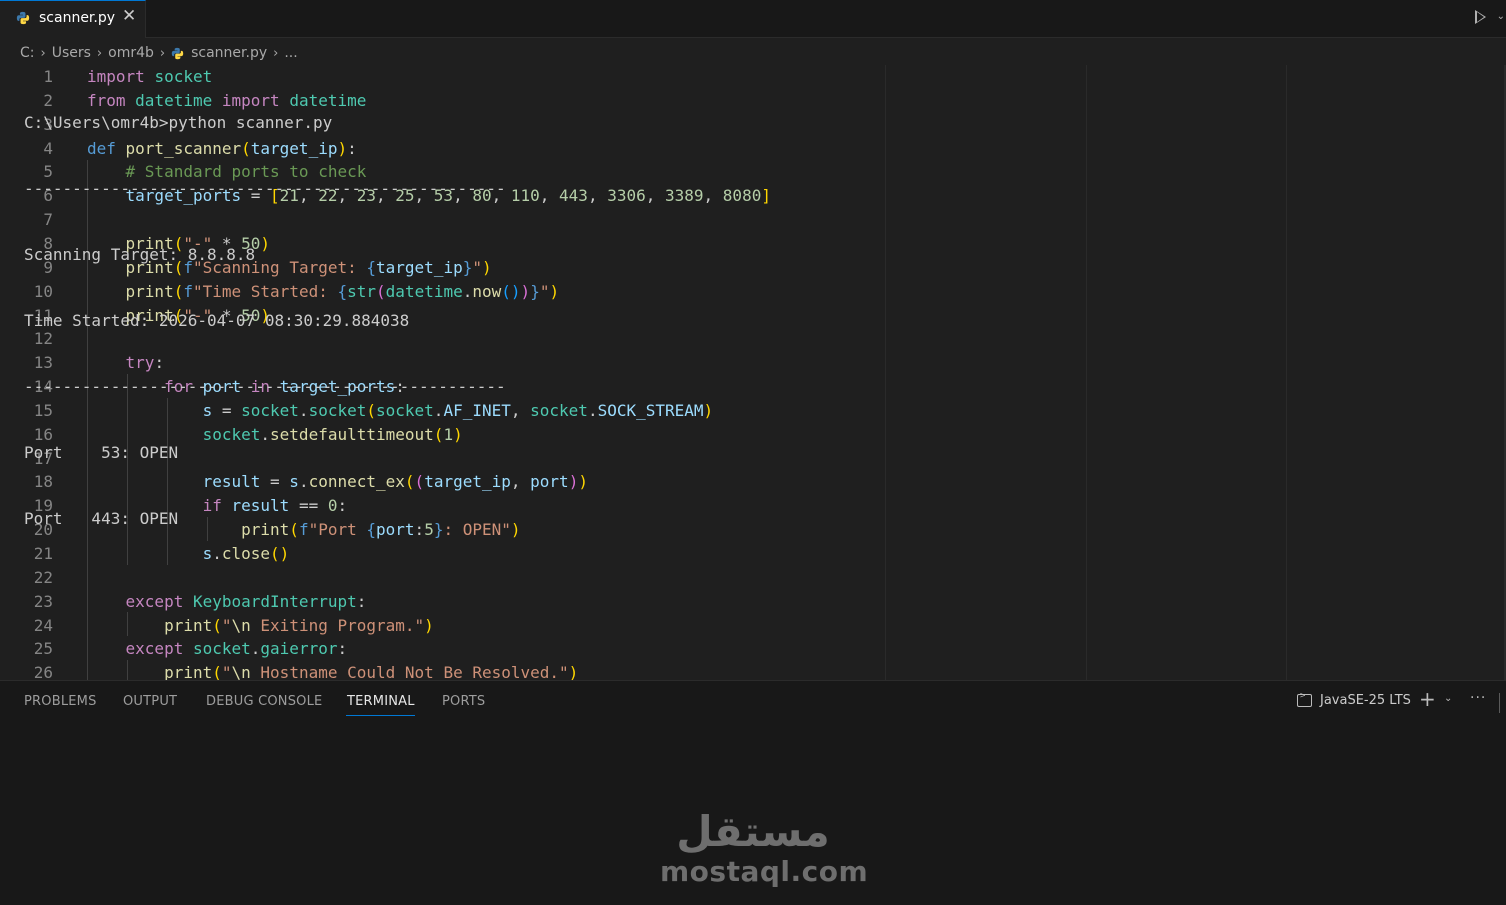 This screenshot has width=1506, height=905. I want to click on panel-sash, so click(1499, 703).